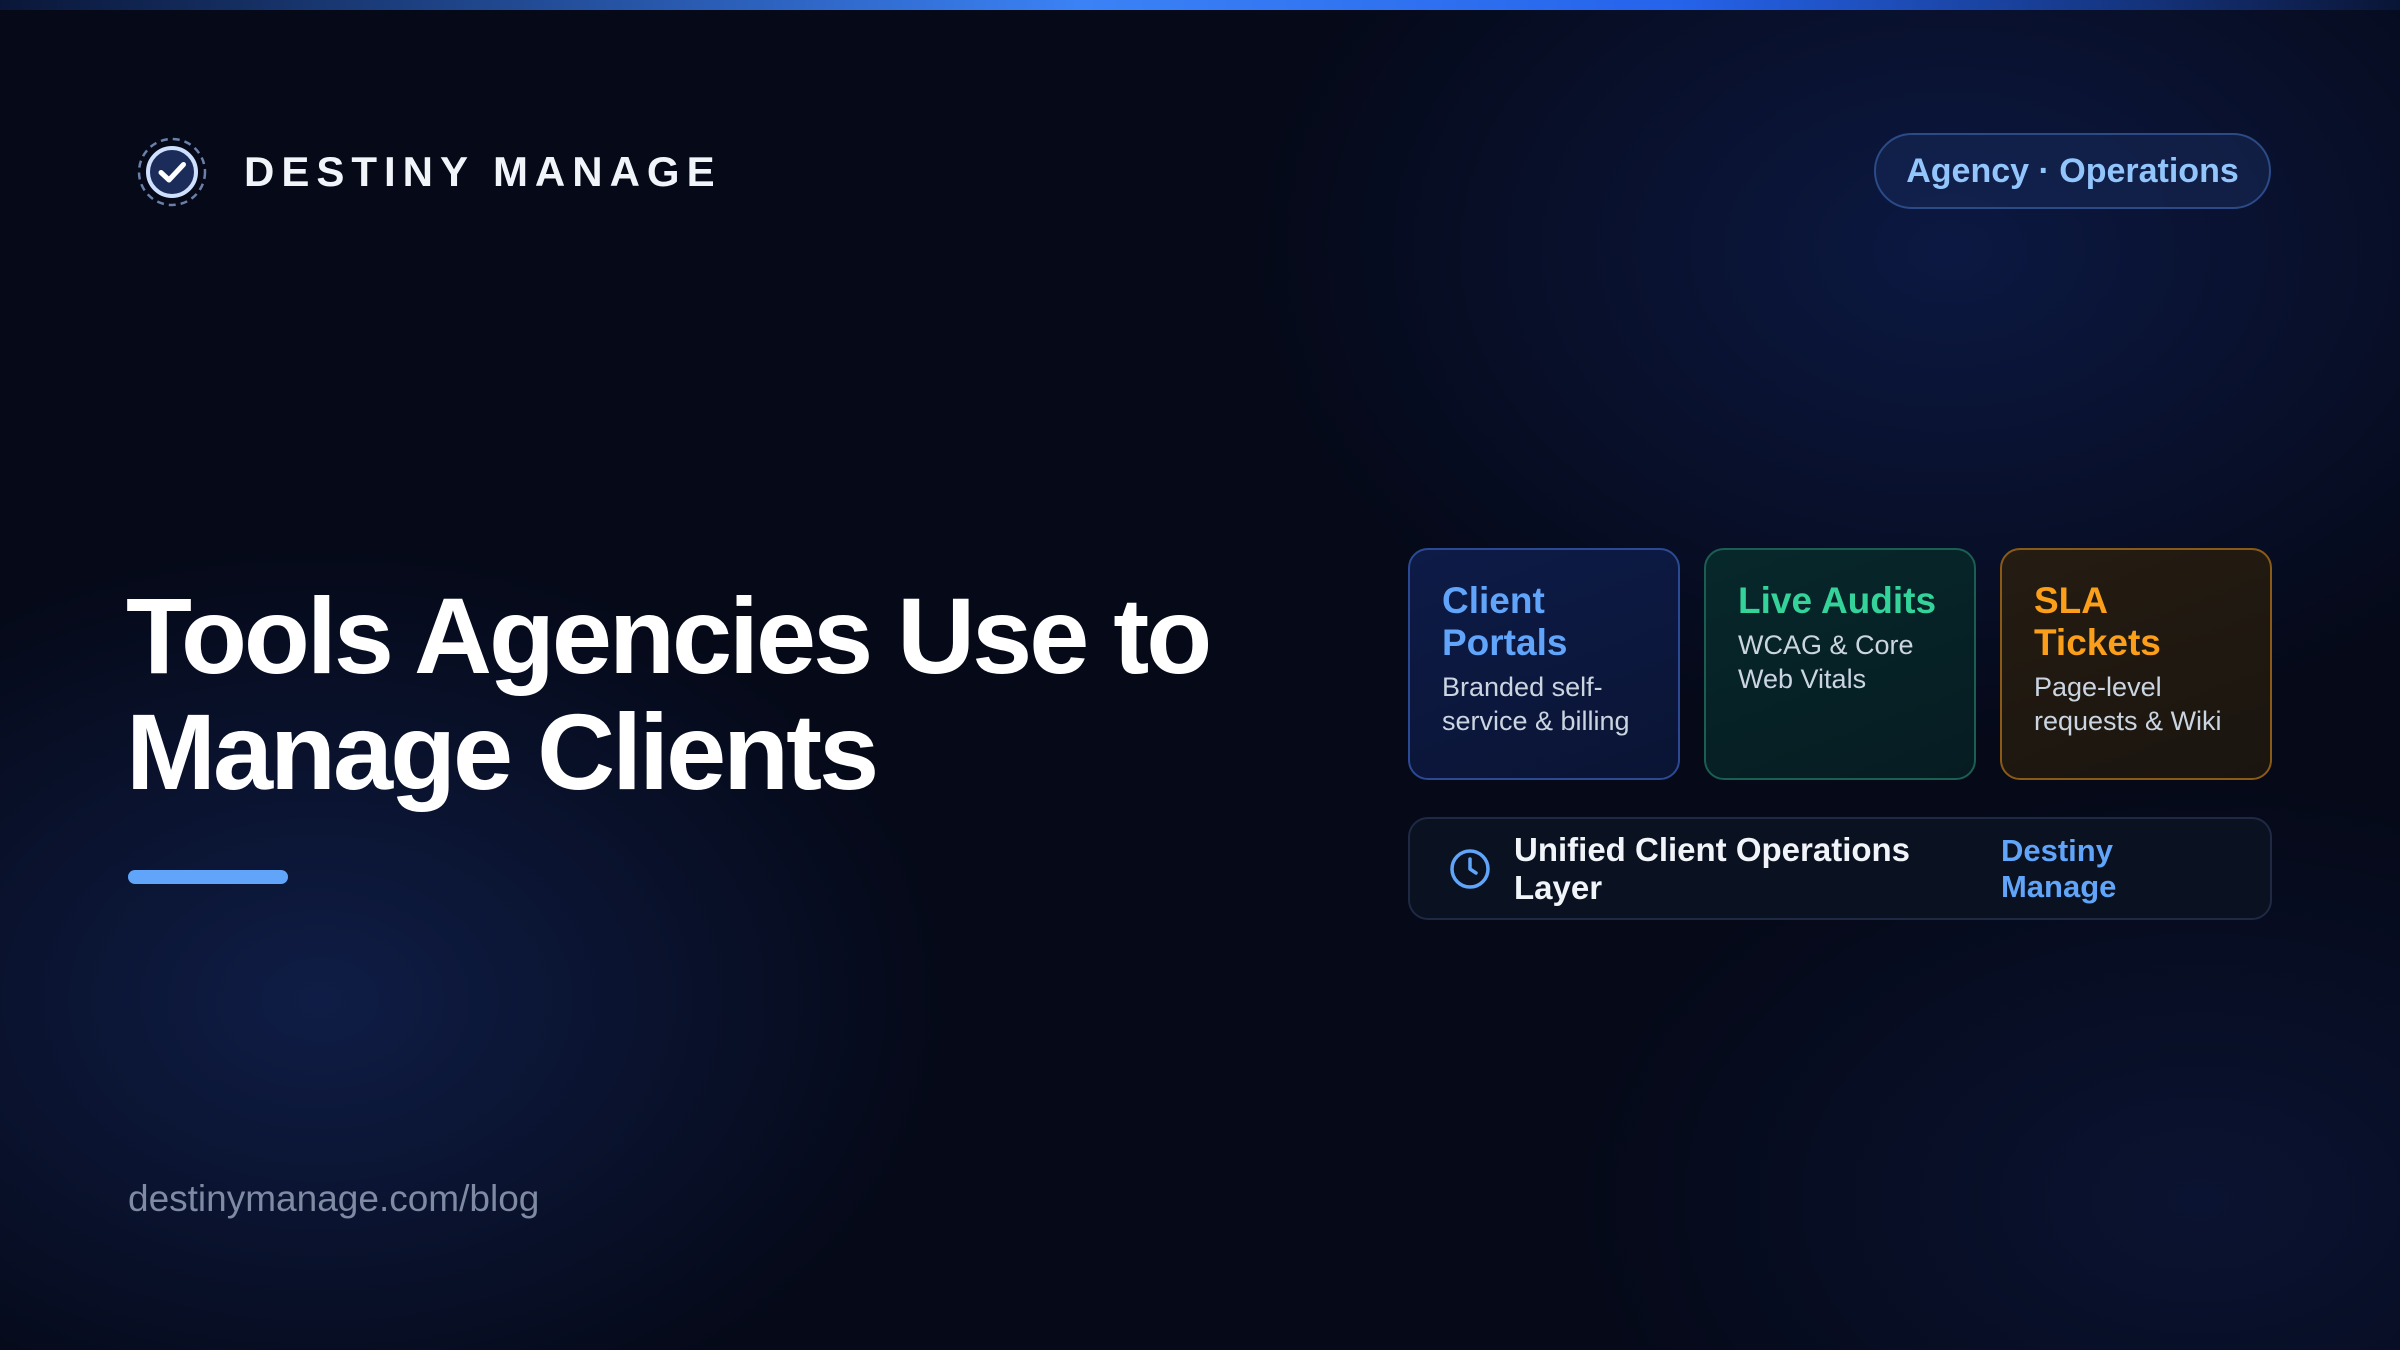  I want to click on title-underline, so click(208, 877).